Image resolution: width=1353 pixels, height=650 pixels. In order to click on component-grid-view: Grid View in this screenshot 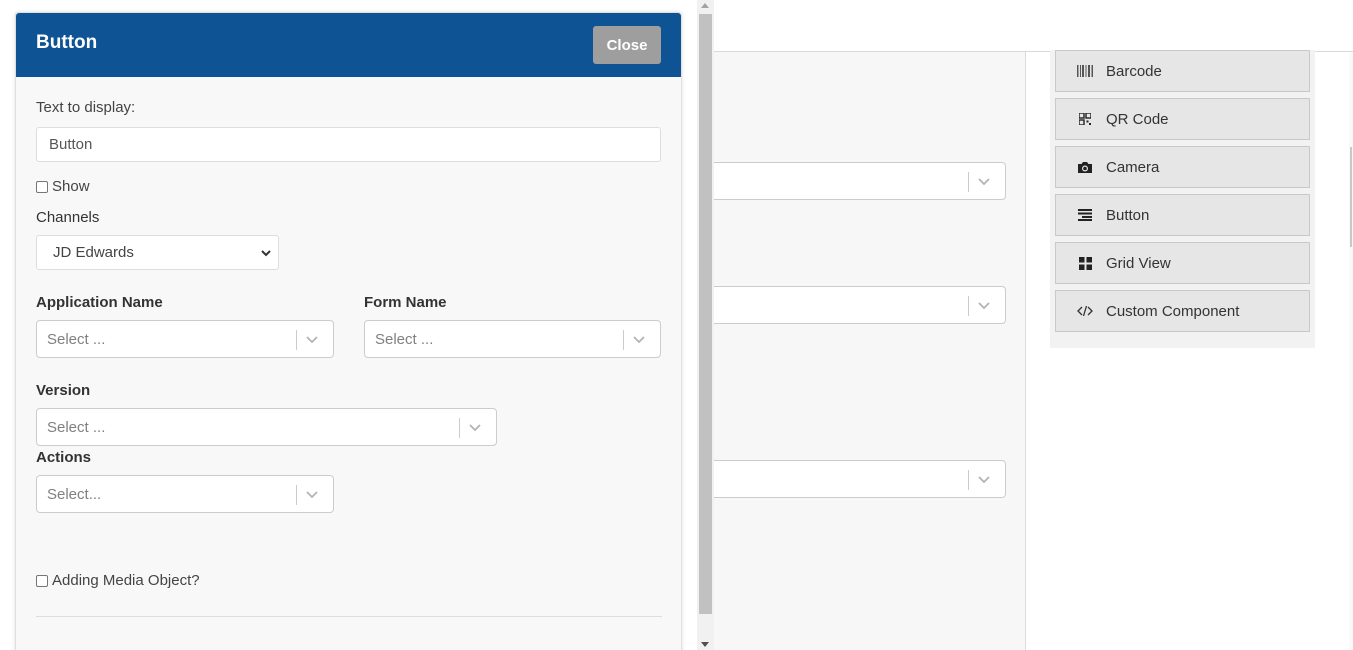, I will do `click(1182, 263)`.